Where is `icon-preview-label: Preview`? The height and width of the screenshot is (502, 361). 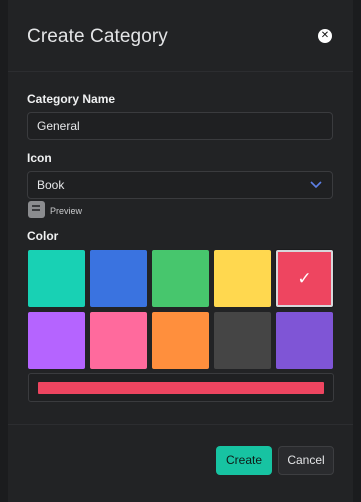 icon-preview-label: Preview is located at coordinates (66, 211).